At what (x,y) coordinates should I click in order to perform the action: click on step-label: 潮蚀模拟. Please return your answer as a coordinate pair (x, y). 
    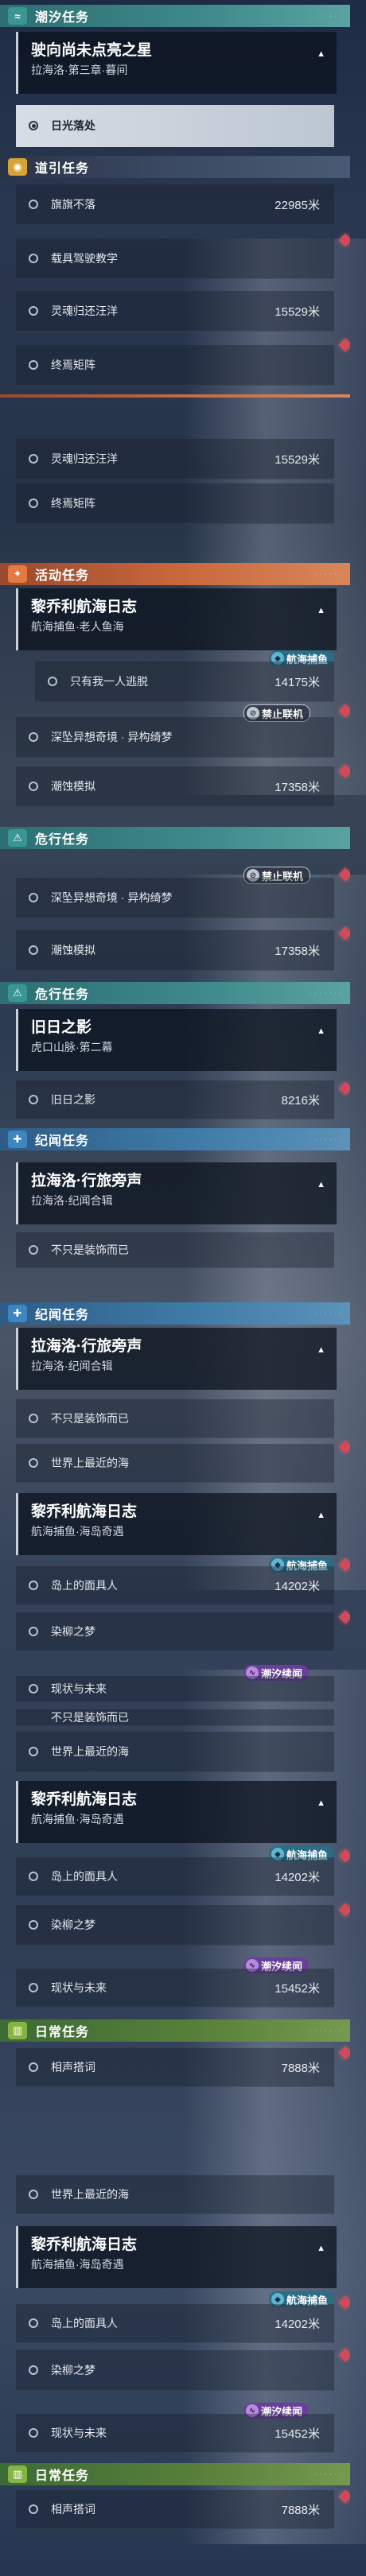
    Looking at the image, I should click on (73, 950).